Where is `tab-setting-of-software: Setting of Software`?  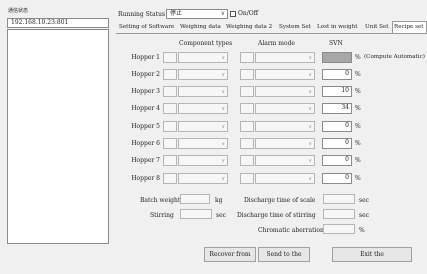 tab-setting-of-software: Setting of Software is located at coordinates (146, 28).